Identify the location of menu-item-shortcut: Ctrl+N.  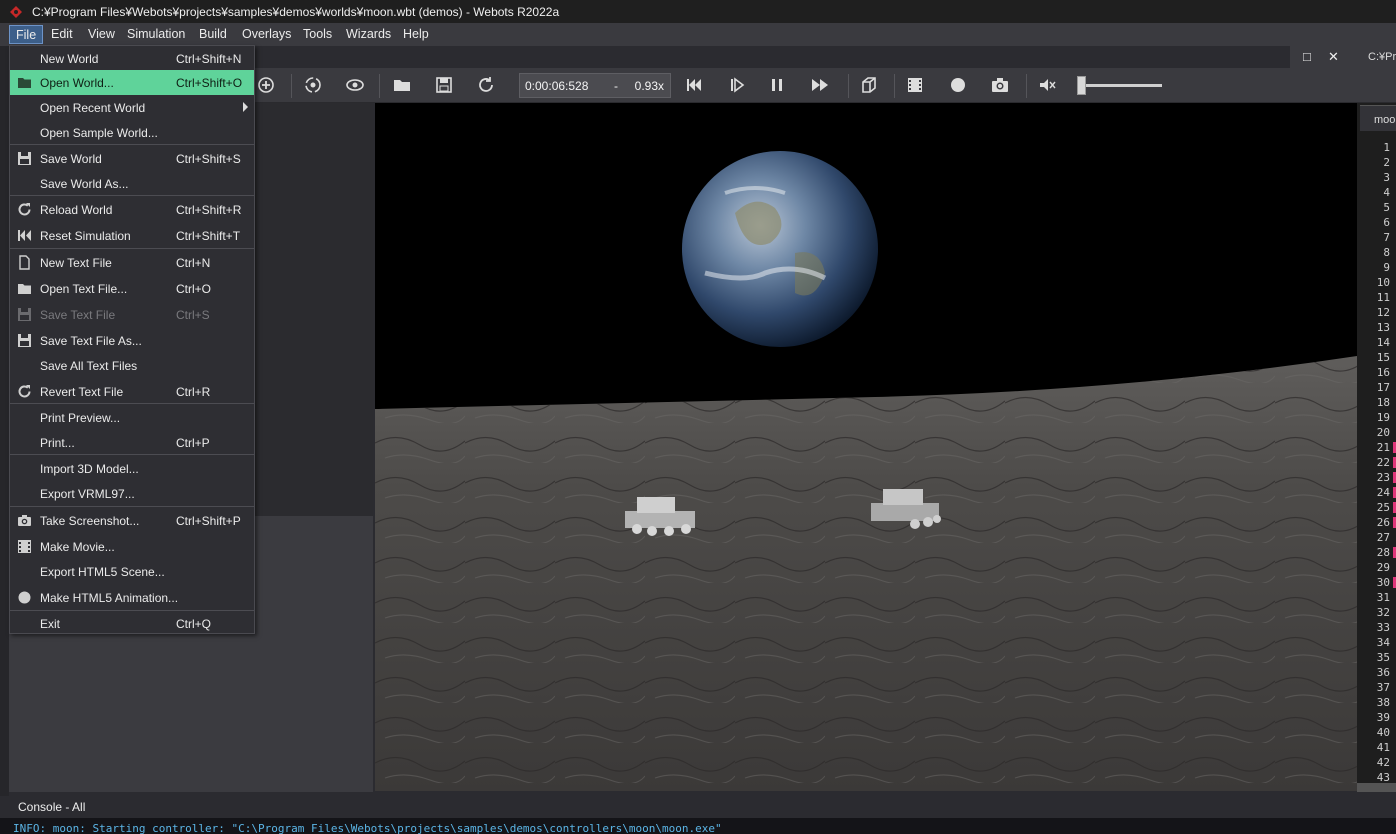
(193, 263).